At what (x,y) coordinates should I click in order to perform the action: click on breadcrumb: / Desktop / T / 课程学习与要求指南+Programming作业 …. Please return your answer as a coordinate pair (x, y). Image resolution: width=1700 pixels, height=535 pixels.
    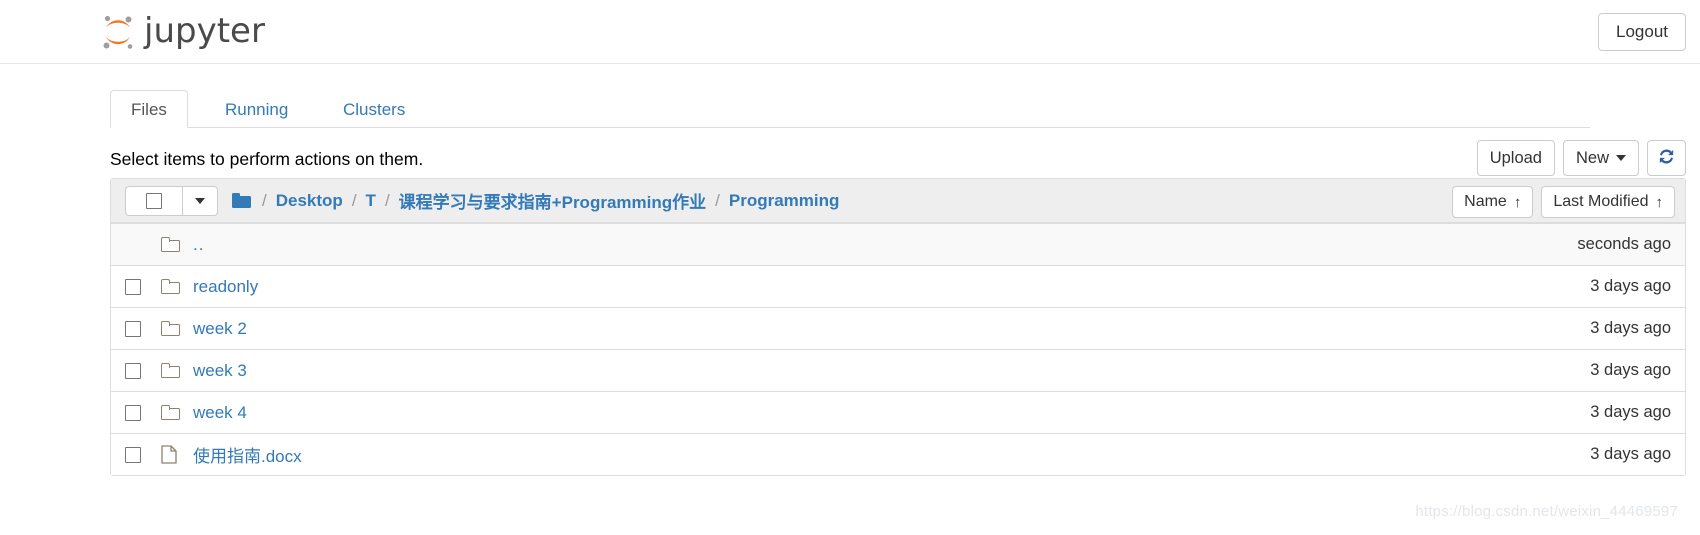
    Looking at the image, I should click on (535, 200).